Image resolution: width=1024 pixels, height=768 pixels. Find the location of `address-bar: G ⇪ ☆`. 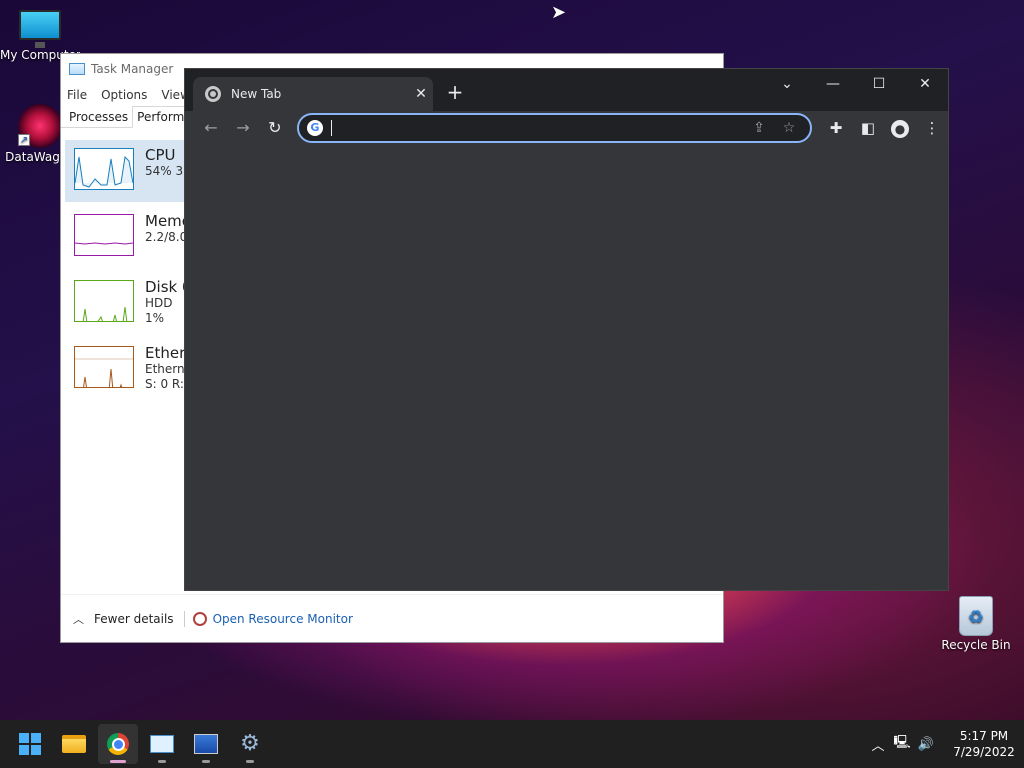

address-bar: G ⇪ ☆ is located at coordinates (554, 128).